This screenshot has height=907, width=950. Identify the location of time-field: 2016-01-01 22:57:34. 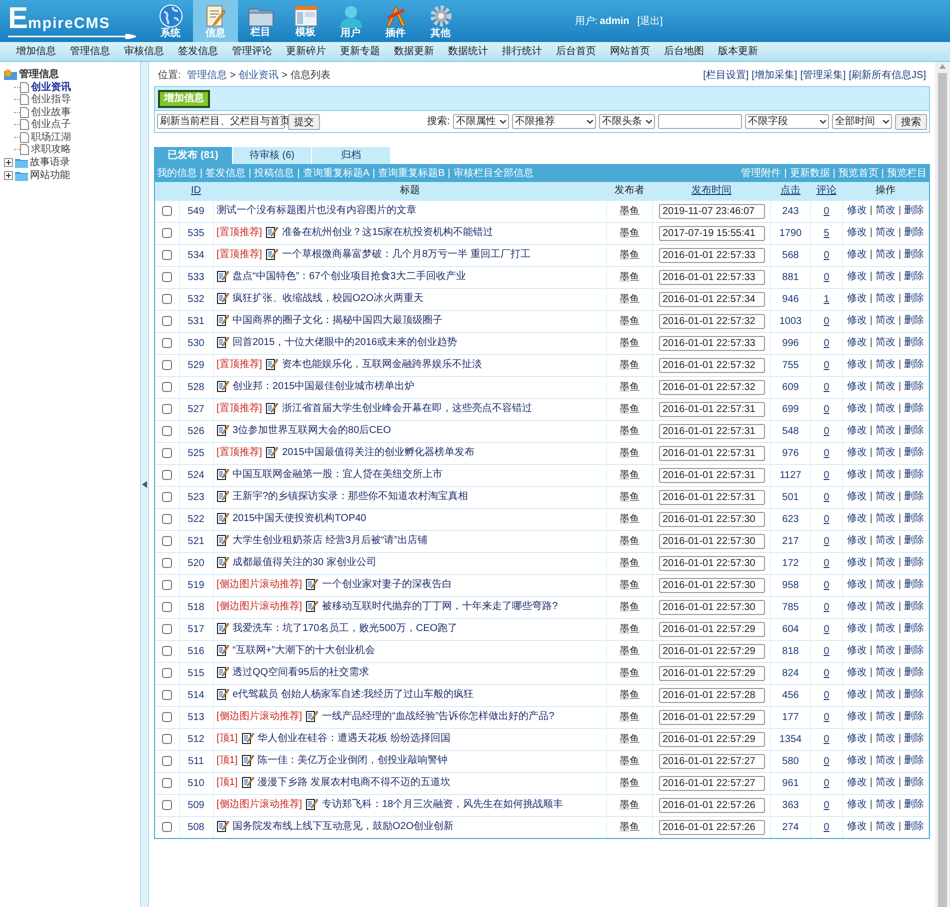
(711, 299).